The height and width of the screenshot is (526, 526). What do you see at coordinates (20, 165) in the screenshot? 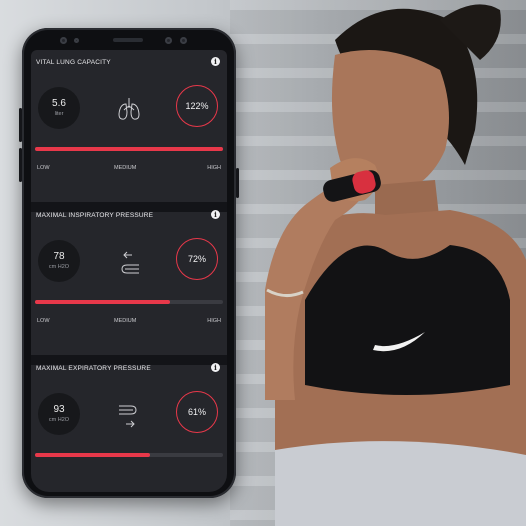
I see `volume-button-lower` at bounding box center [20, 165].